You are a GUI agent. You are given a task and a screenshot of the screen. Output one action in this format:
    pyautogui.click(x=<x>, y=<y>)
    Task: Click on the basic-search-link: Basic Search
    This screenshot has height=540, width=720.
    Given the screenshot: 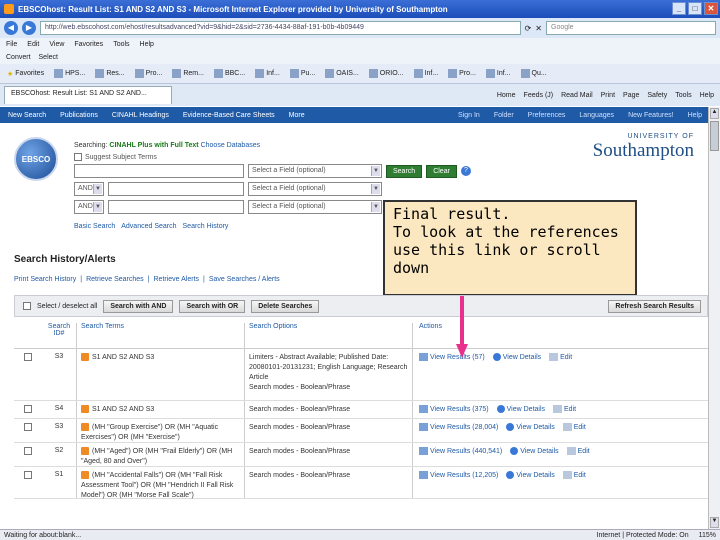 What is the action you would take?
    pyautogui.click(x=94, y=226)
    